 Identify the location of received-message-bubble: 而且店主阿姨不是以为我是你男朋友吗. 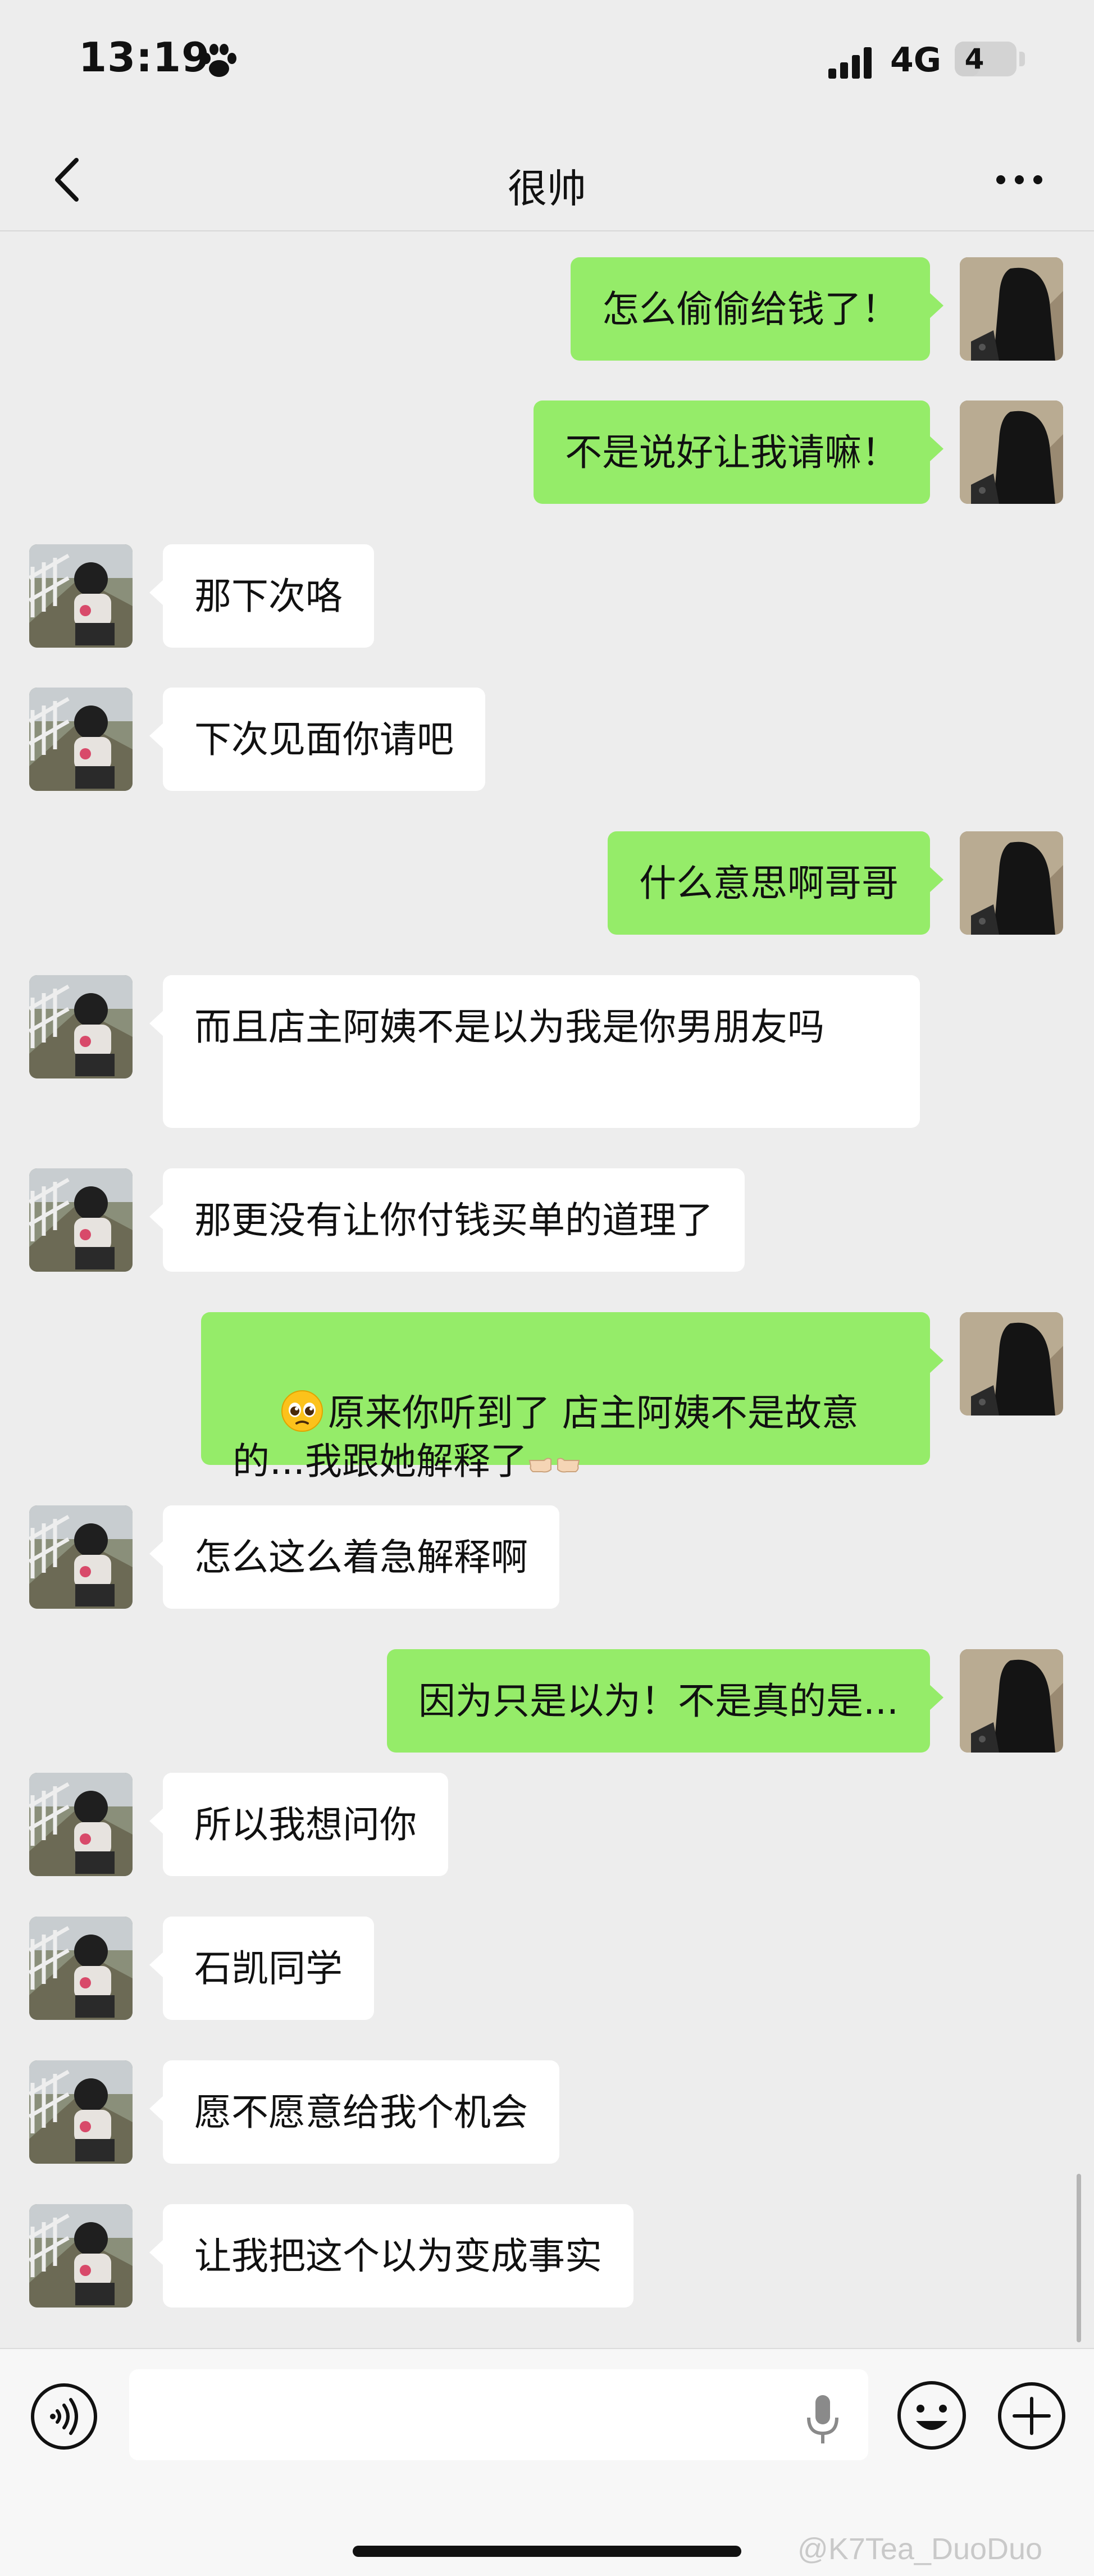
(534, 1051).